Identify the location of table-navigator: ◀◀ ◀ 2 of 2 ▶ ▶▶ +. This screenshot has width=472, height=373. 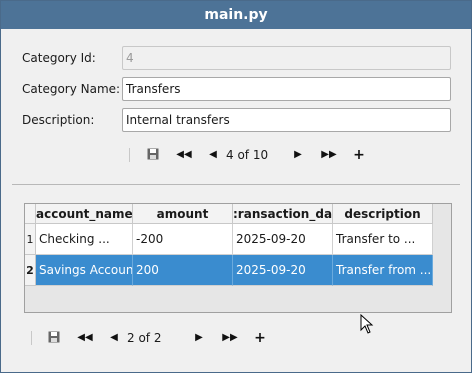
(151, 338).